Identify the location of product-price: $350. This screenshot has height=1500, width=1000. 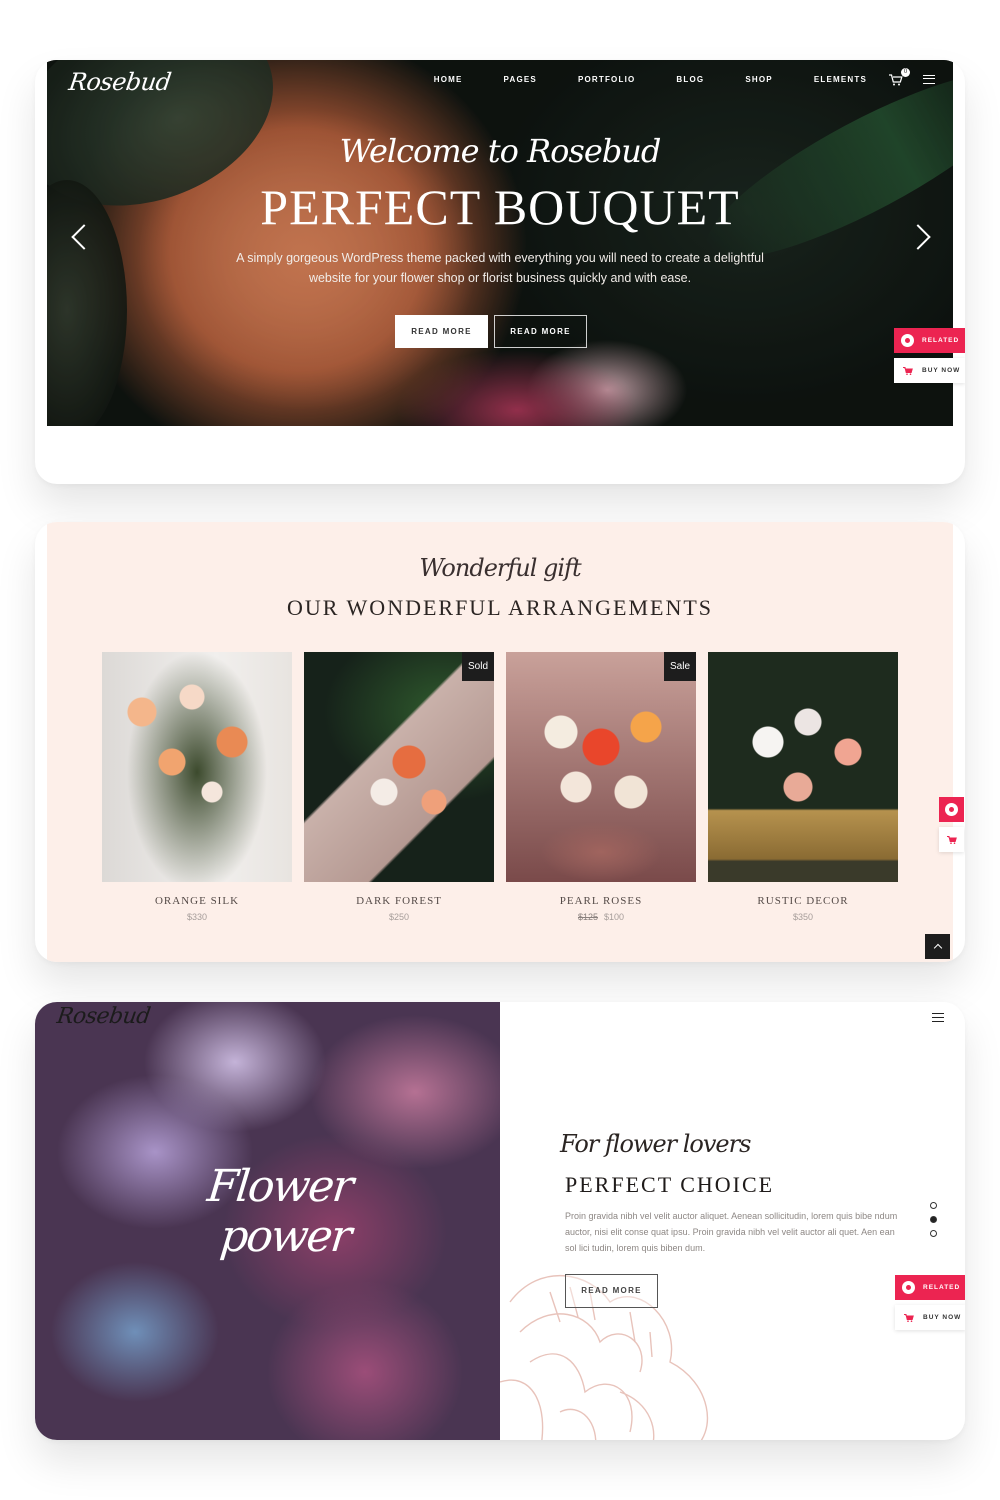
(803, 917).